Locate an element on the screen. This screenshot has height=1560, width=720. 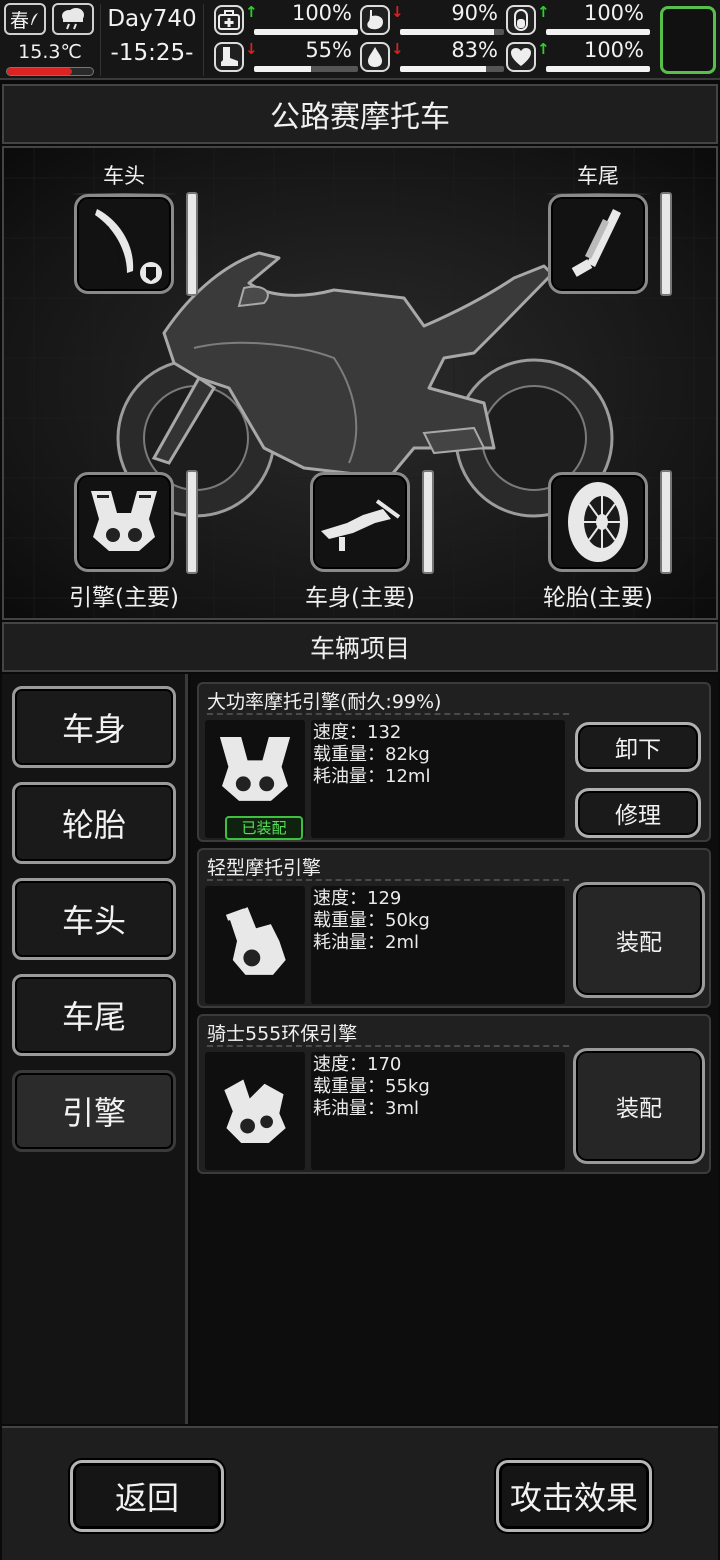
slot-tire is located at coordinates (598, 522).